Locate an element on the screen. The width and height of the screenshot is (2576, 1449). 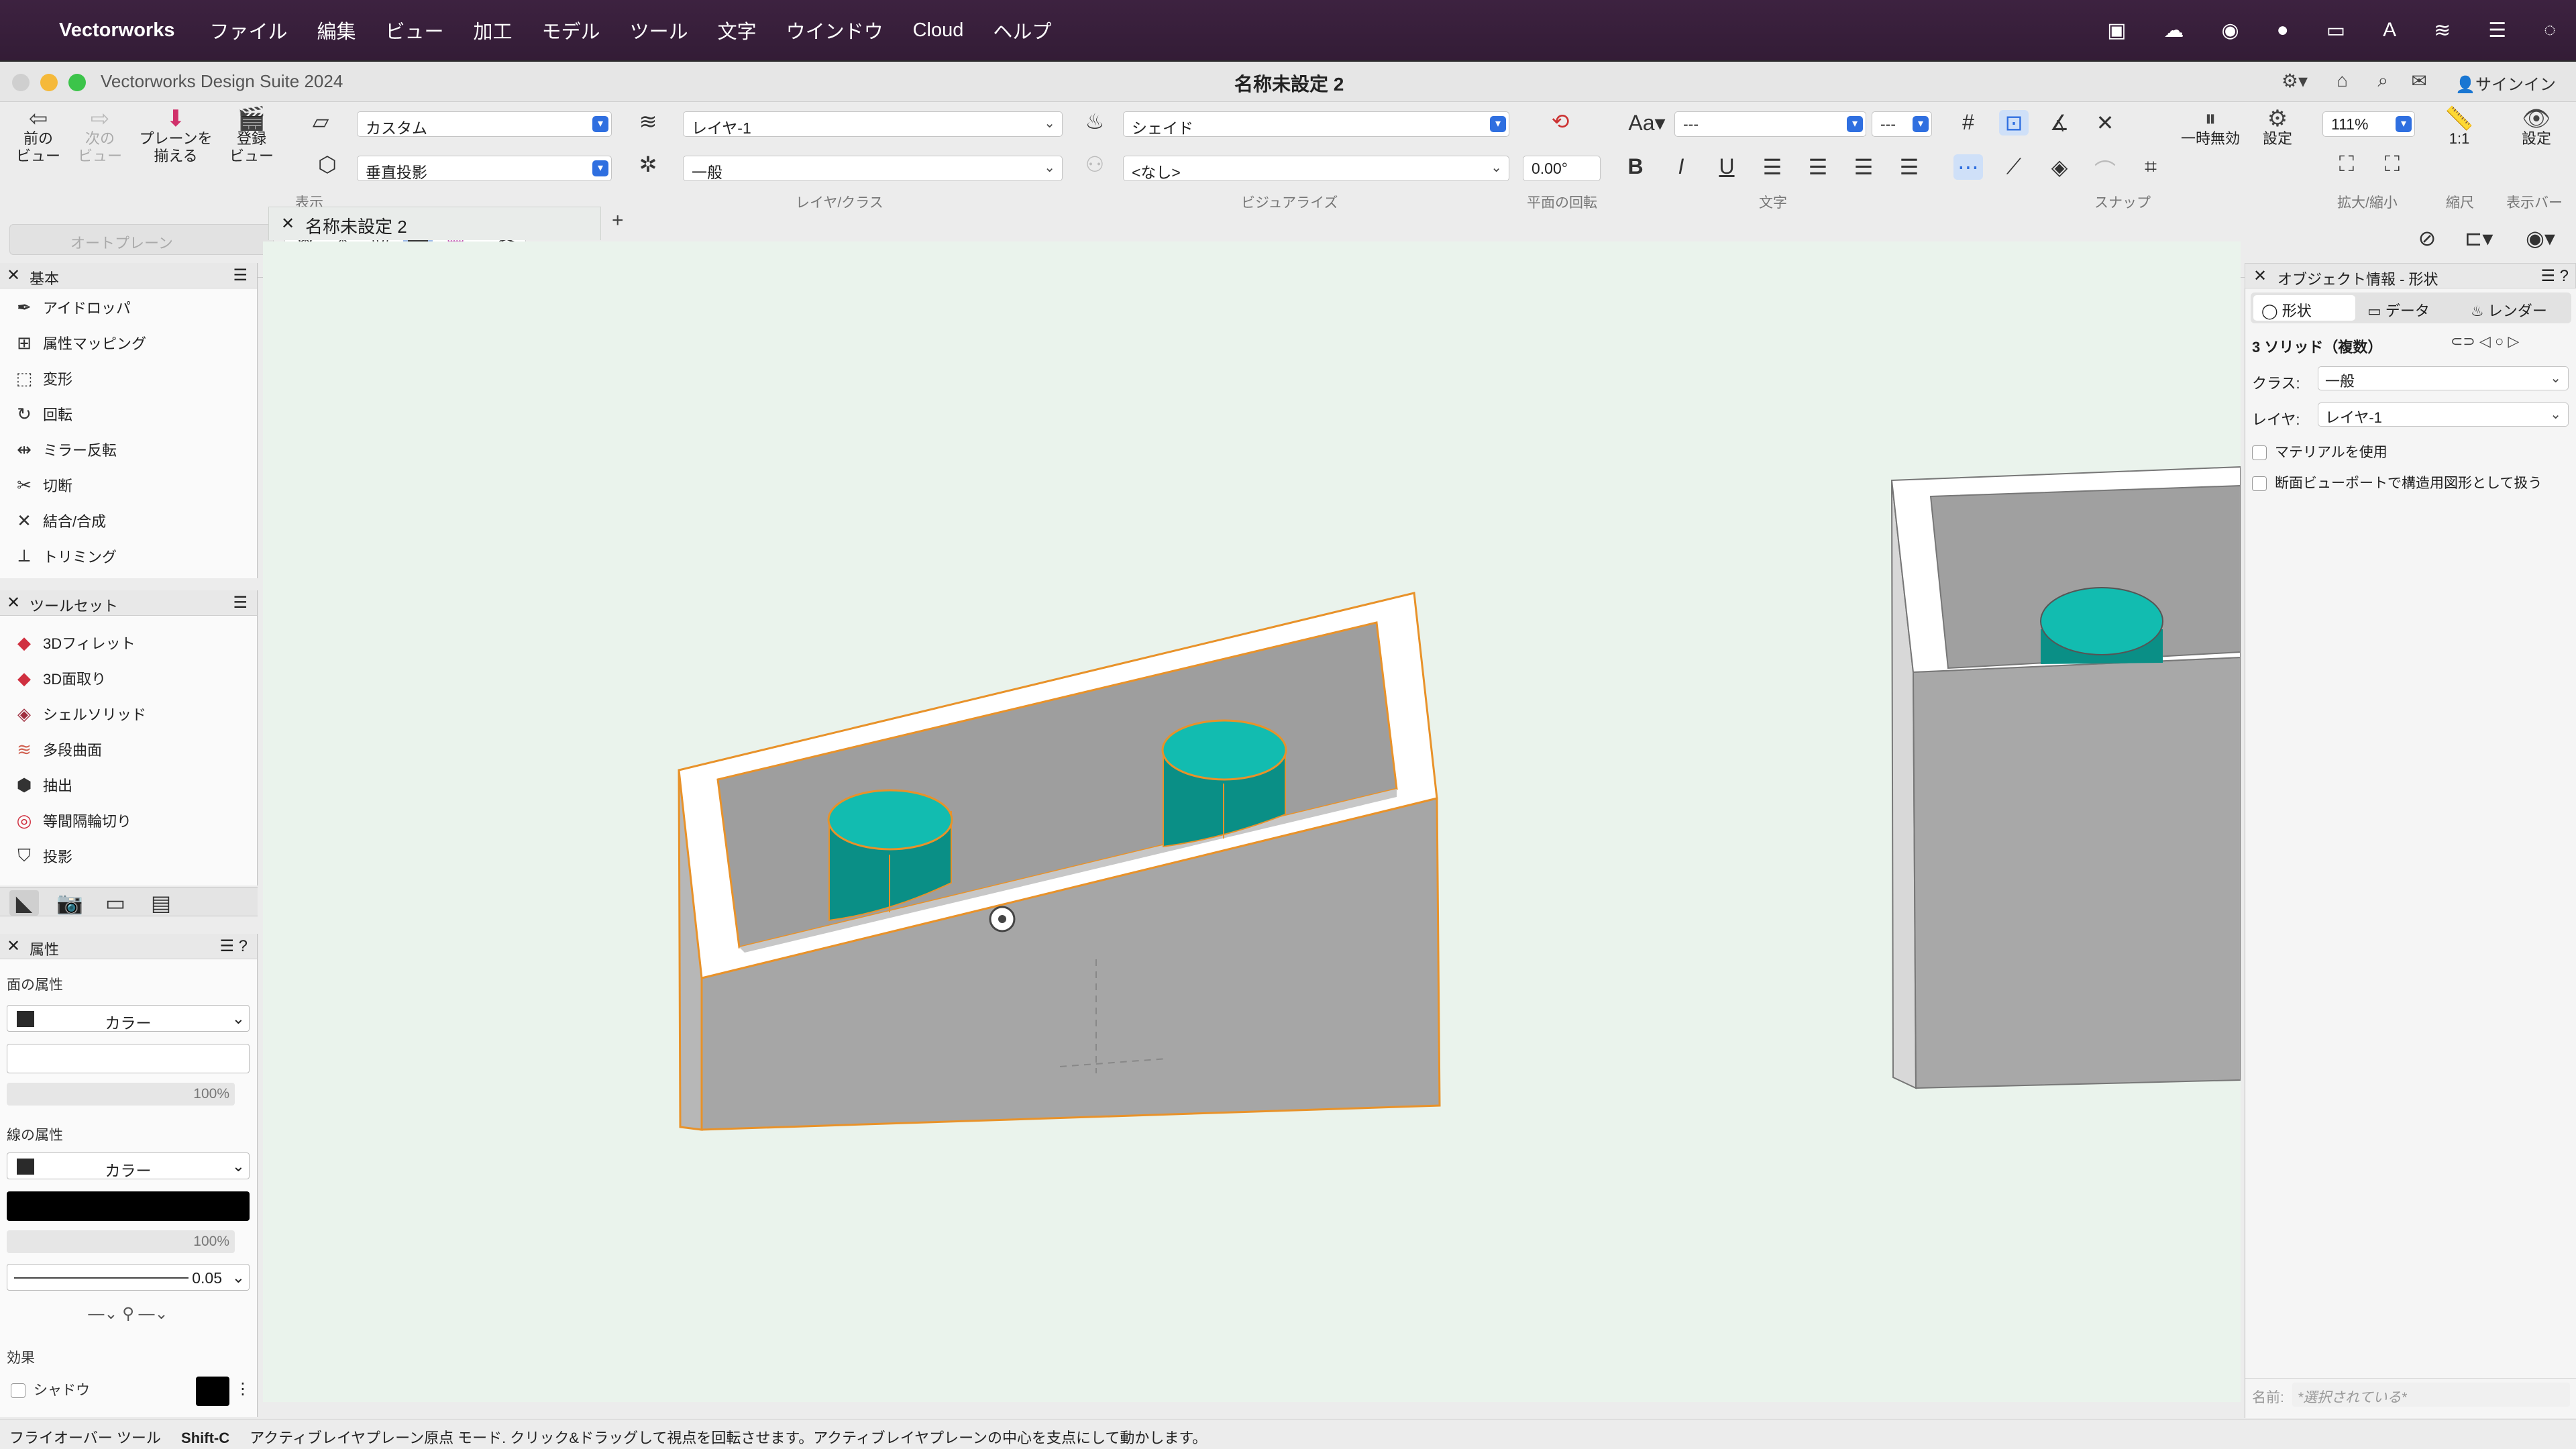
selected-solid-group is located at coordinates (1059, 861).